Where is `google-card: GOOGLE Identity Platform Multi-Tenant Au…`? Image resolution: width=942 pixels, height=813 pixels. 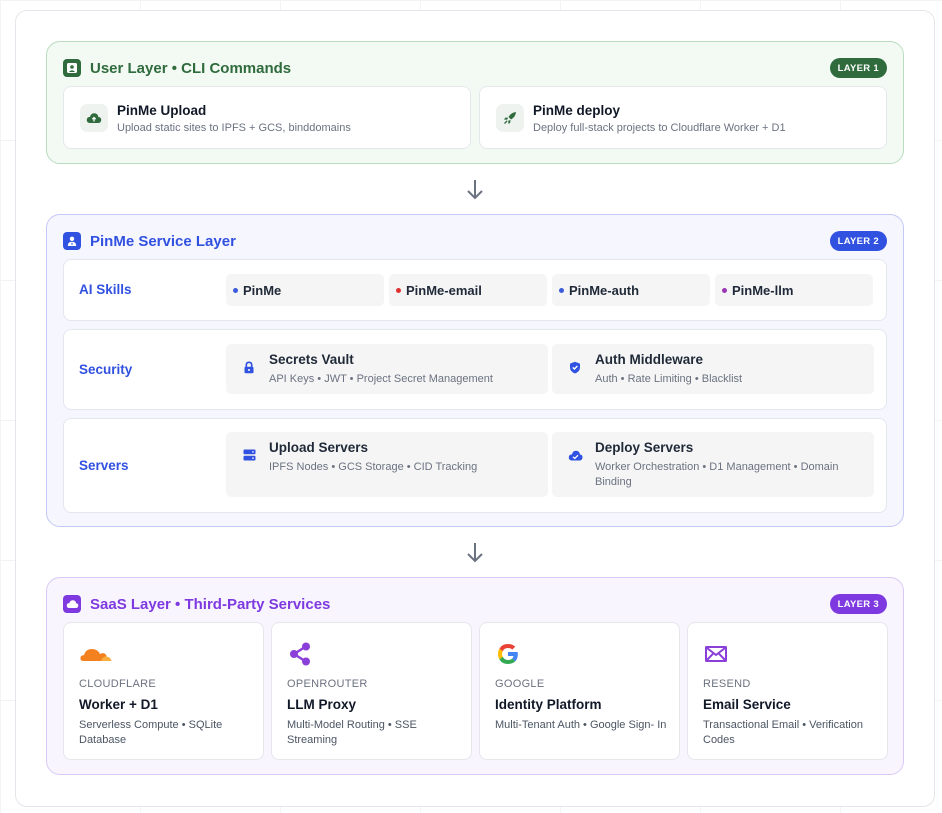 google-card: GOOGLE Identity Platform Multi-Tenant Au… is located at coordinates (579, 691).